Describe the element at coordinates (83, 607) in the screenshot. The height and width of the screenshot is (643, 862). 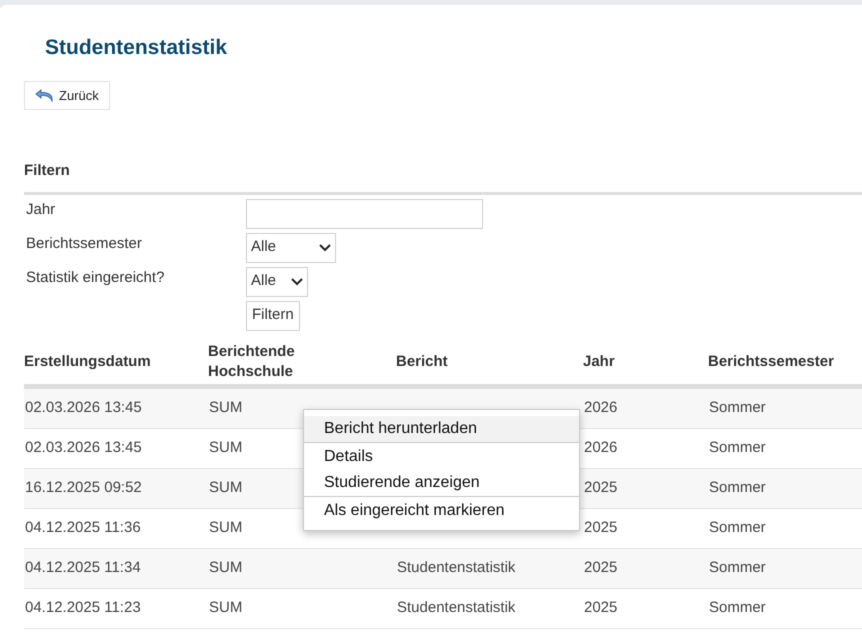
I see `table-cell: 04.12.2025 11:23` at that location.